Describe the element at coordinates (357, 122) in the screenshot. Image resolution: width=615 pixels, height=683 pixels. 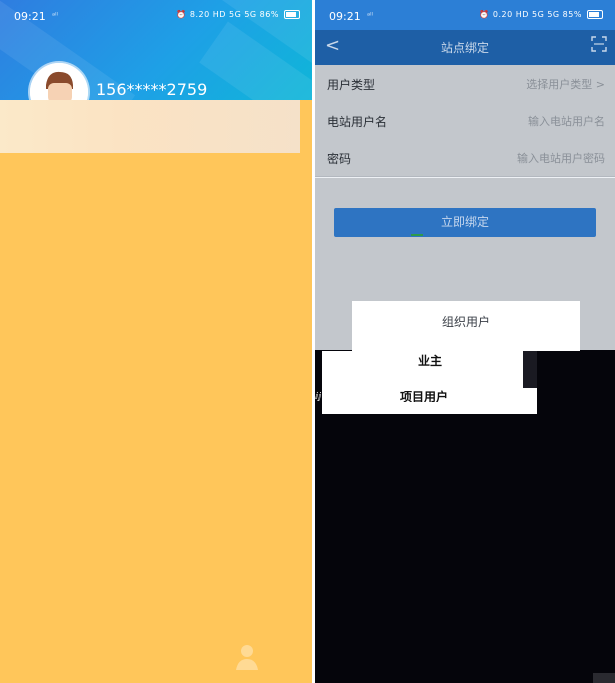
I see `username-label: 电站用户名` at that location.